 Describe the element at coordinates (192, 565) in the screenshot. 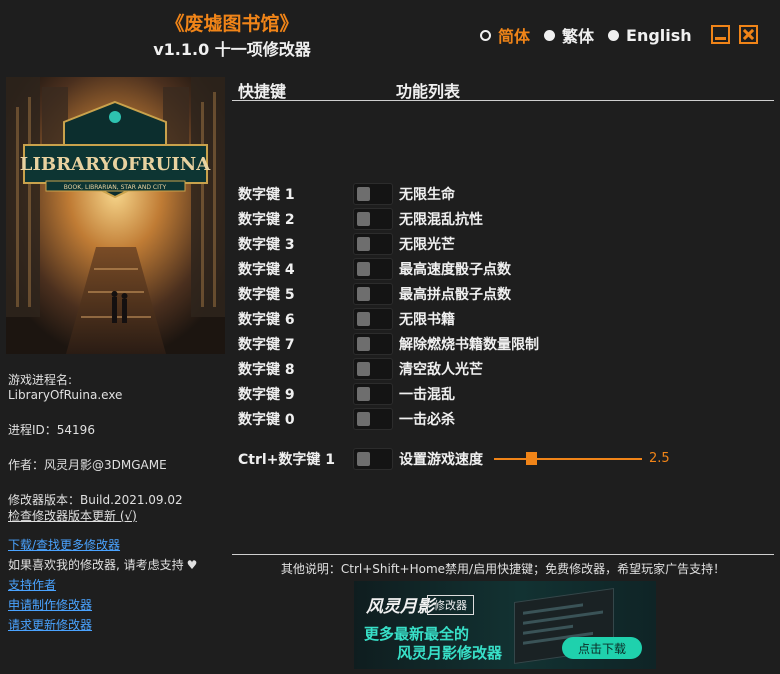

I see `heart-icon: ♥` at that location.